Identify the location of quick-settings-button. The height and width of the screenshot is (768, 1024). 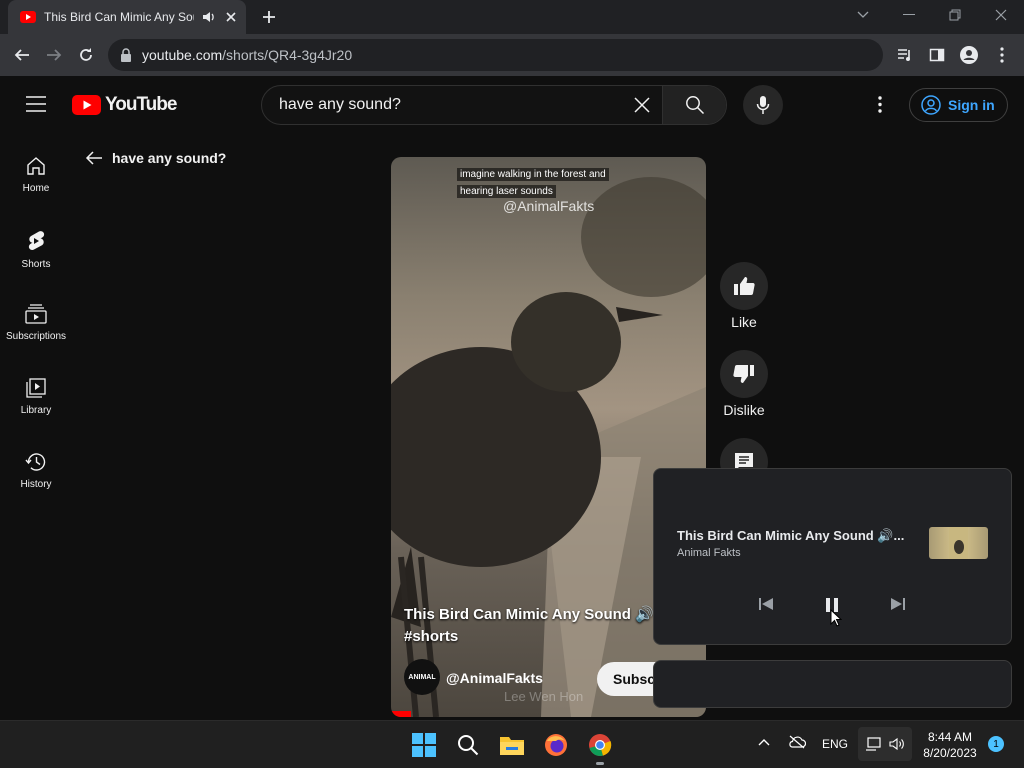
(885, 744).